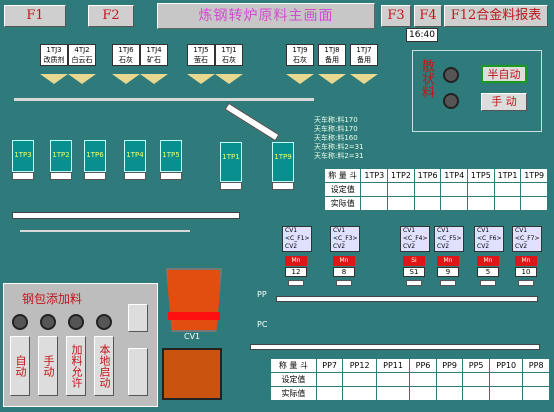 The height and width of the screenshot is (412, 554). I want to click on cv-text: <C_F3>, so click(345, 238).